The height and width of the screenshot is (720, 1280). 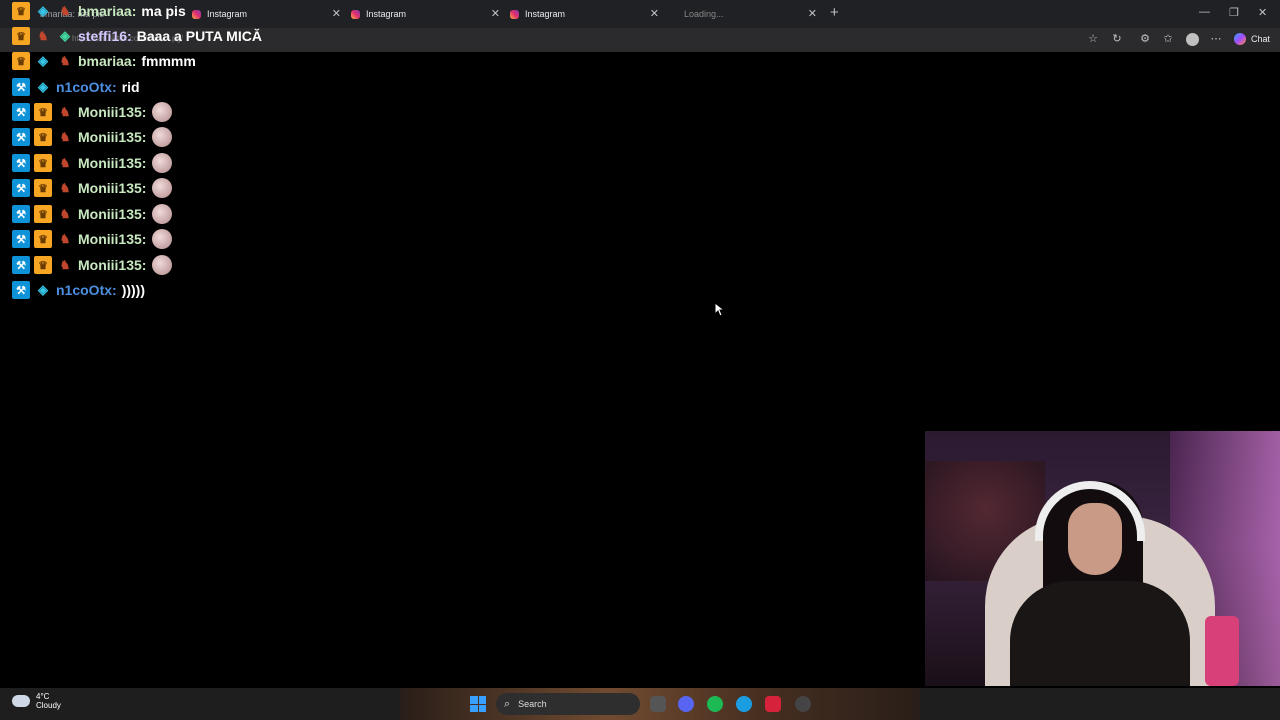 What do you see at coordinates (48, 705) in the screenshot?
I see `weather-desc: Cloudy` at bounding box center [48, 705].